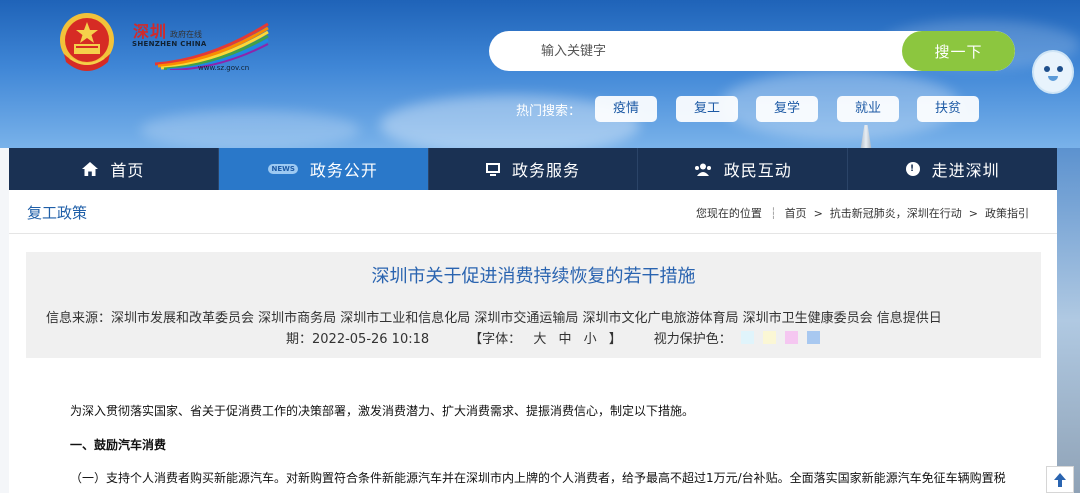 This screenshot has width=1080, height=493. What do you see at coordinates (533, 212) in the screenshot?
I see `section-header: 复工政策 您现在的位置 ┆ 首页 > 抗击新冠肺炎，深圳在行动 > 政策指引` at bounding box center [533, 212].